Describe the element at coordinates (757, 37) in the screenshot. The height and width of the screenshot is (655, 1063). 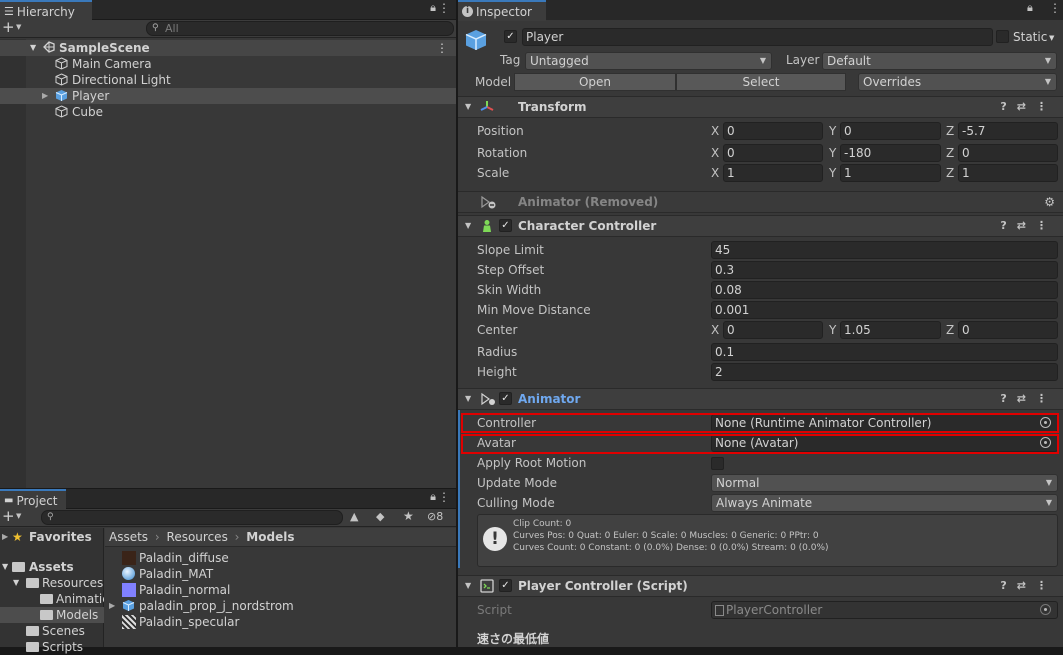
I see `object-name-field: Player` at that location.